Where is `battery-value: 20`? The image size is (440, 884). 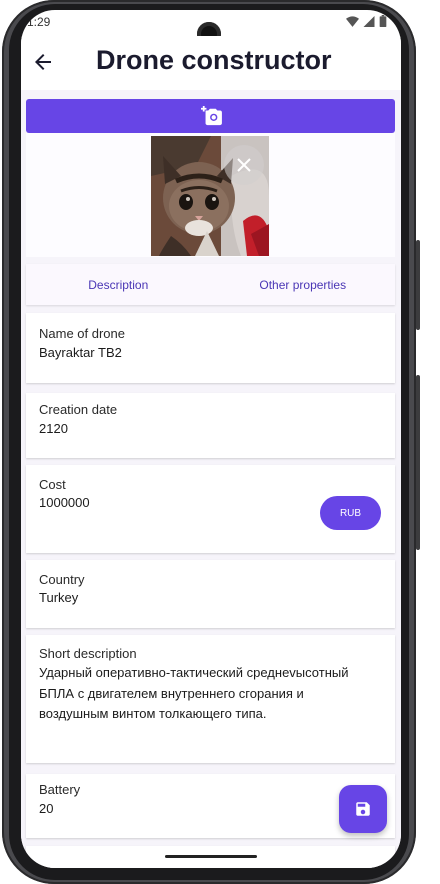 battery-value: 20 is located at coordinates (46, 808).